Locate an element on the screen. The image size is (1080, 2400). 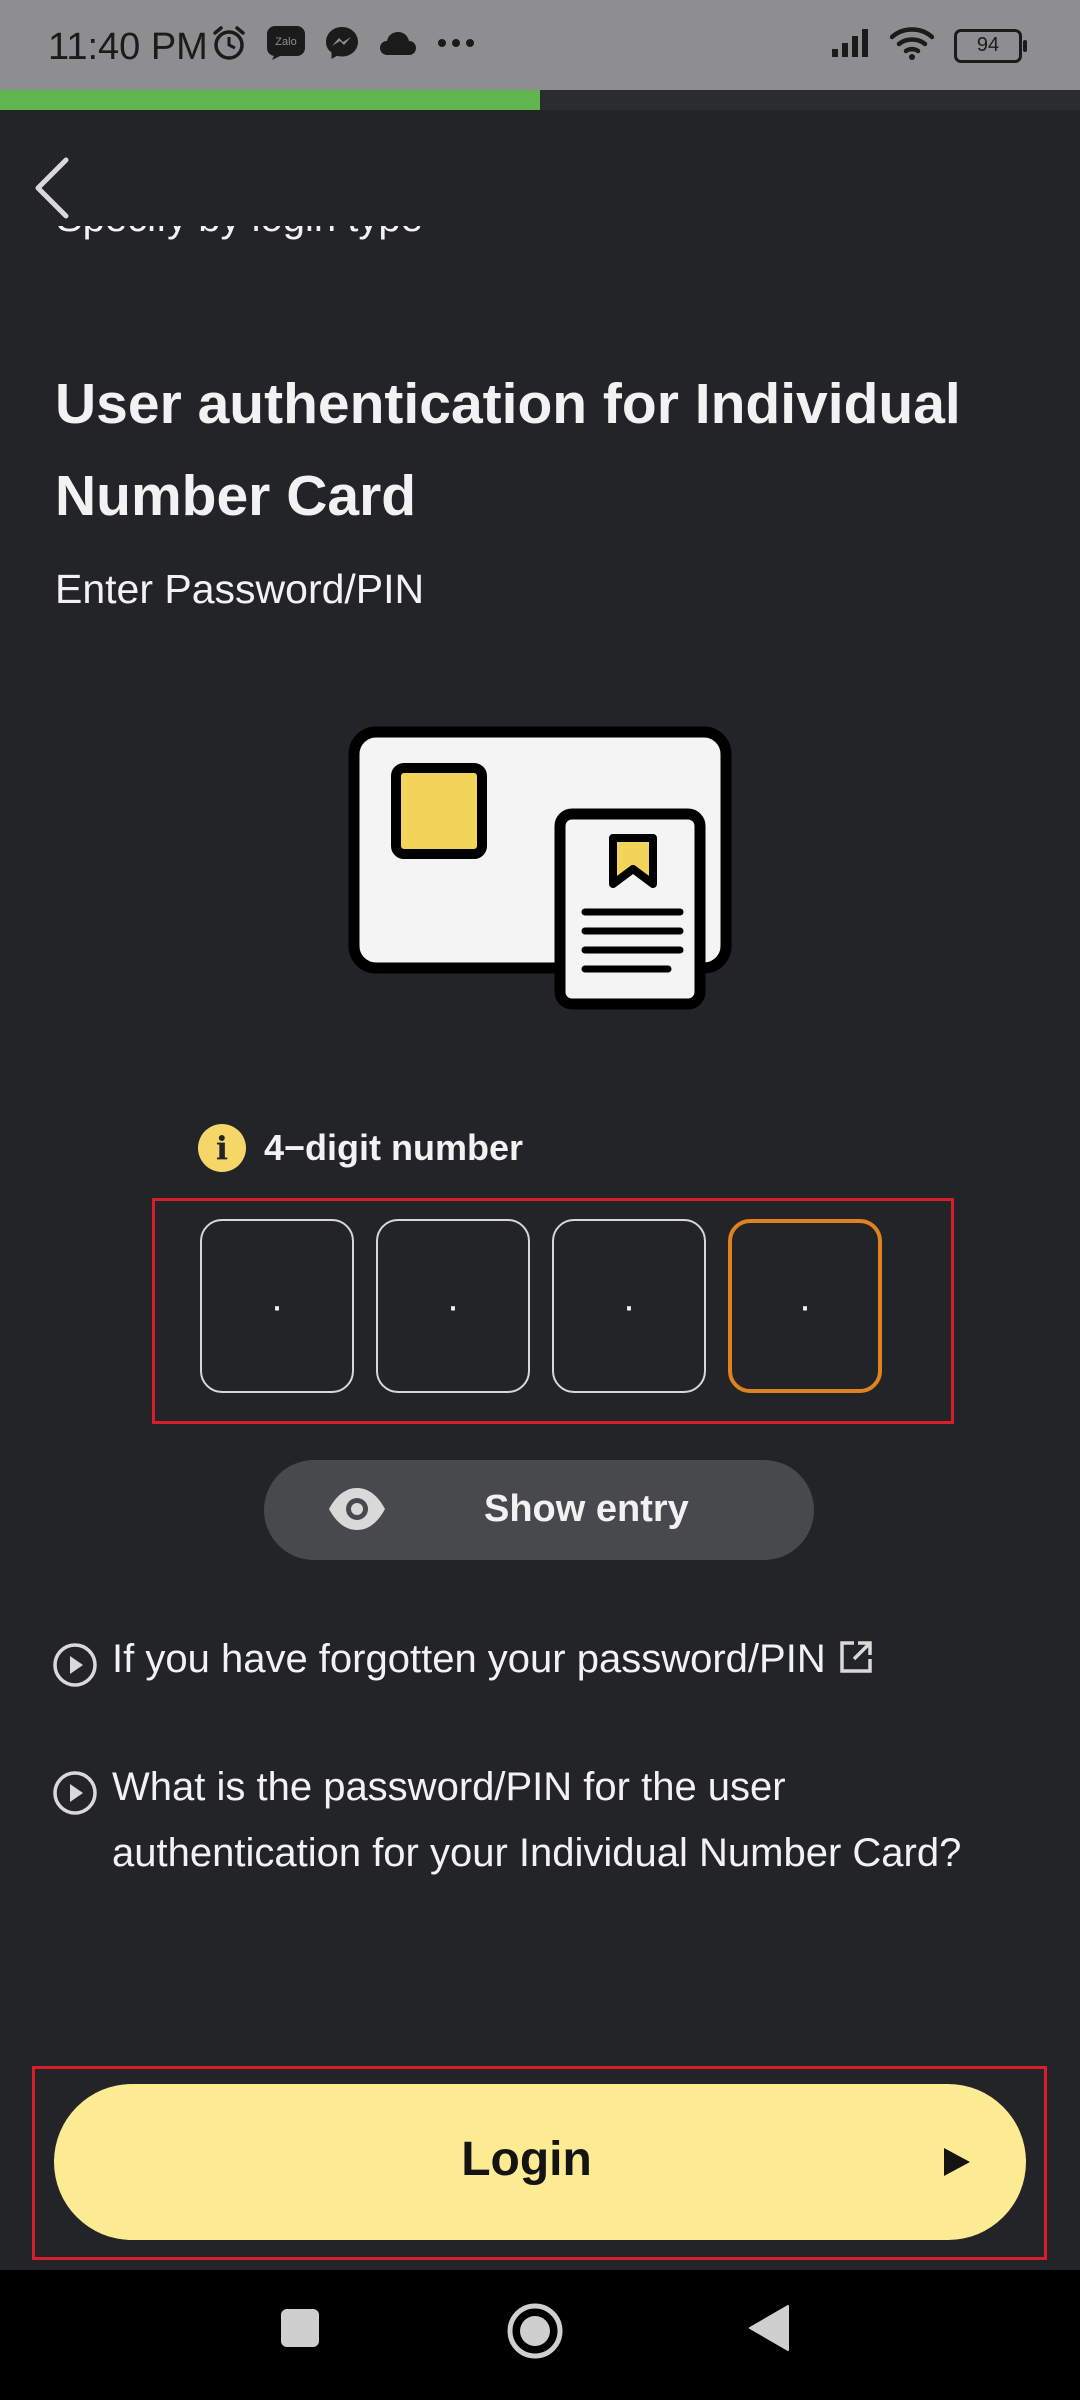
eye-icon is located at coordinates (357, 1511).